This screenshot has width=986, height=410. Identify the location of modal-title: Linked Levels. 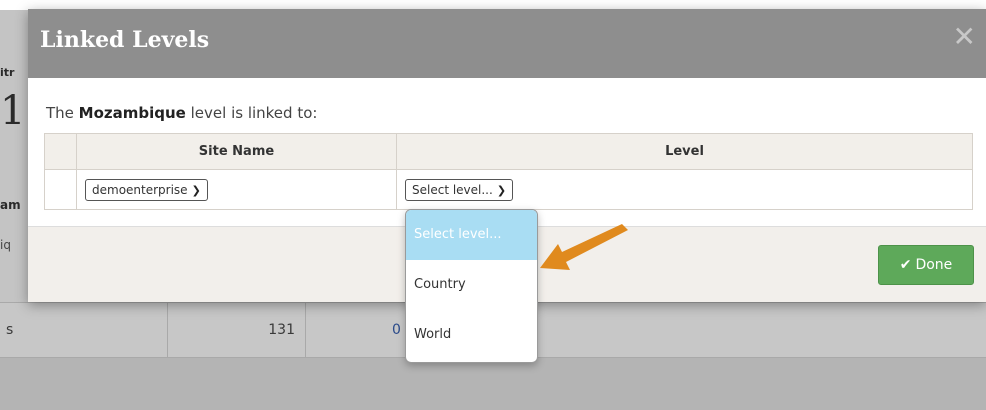
(125, 40).